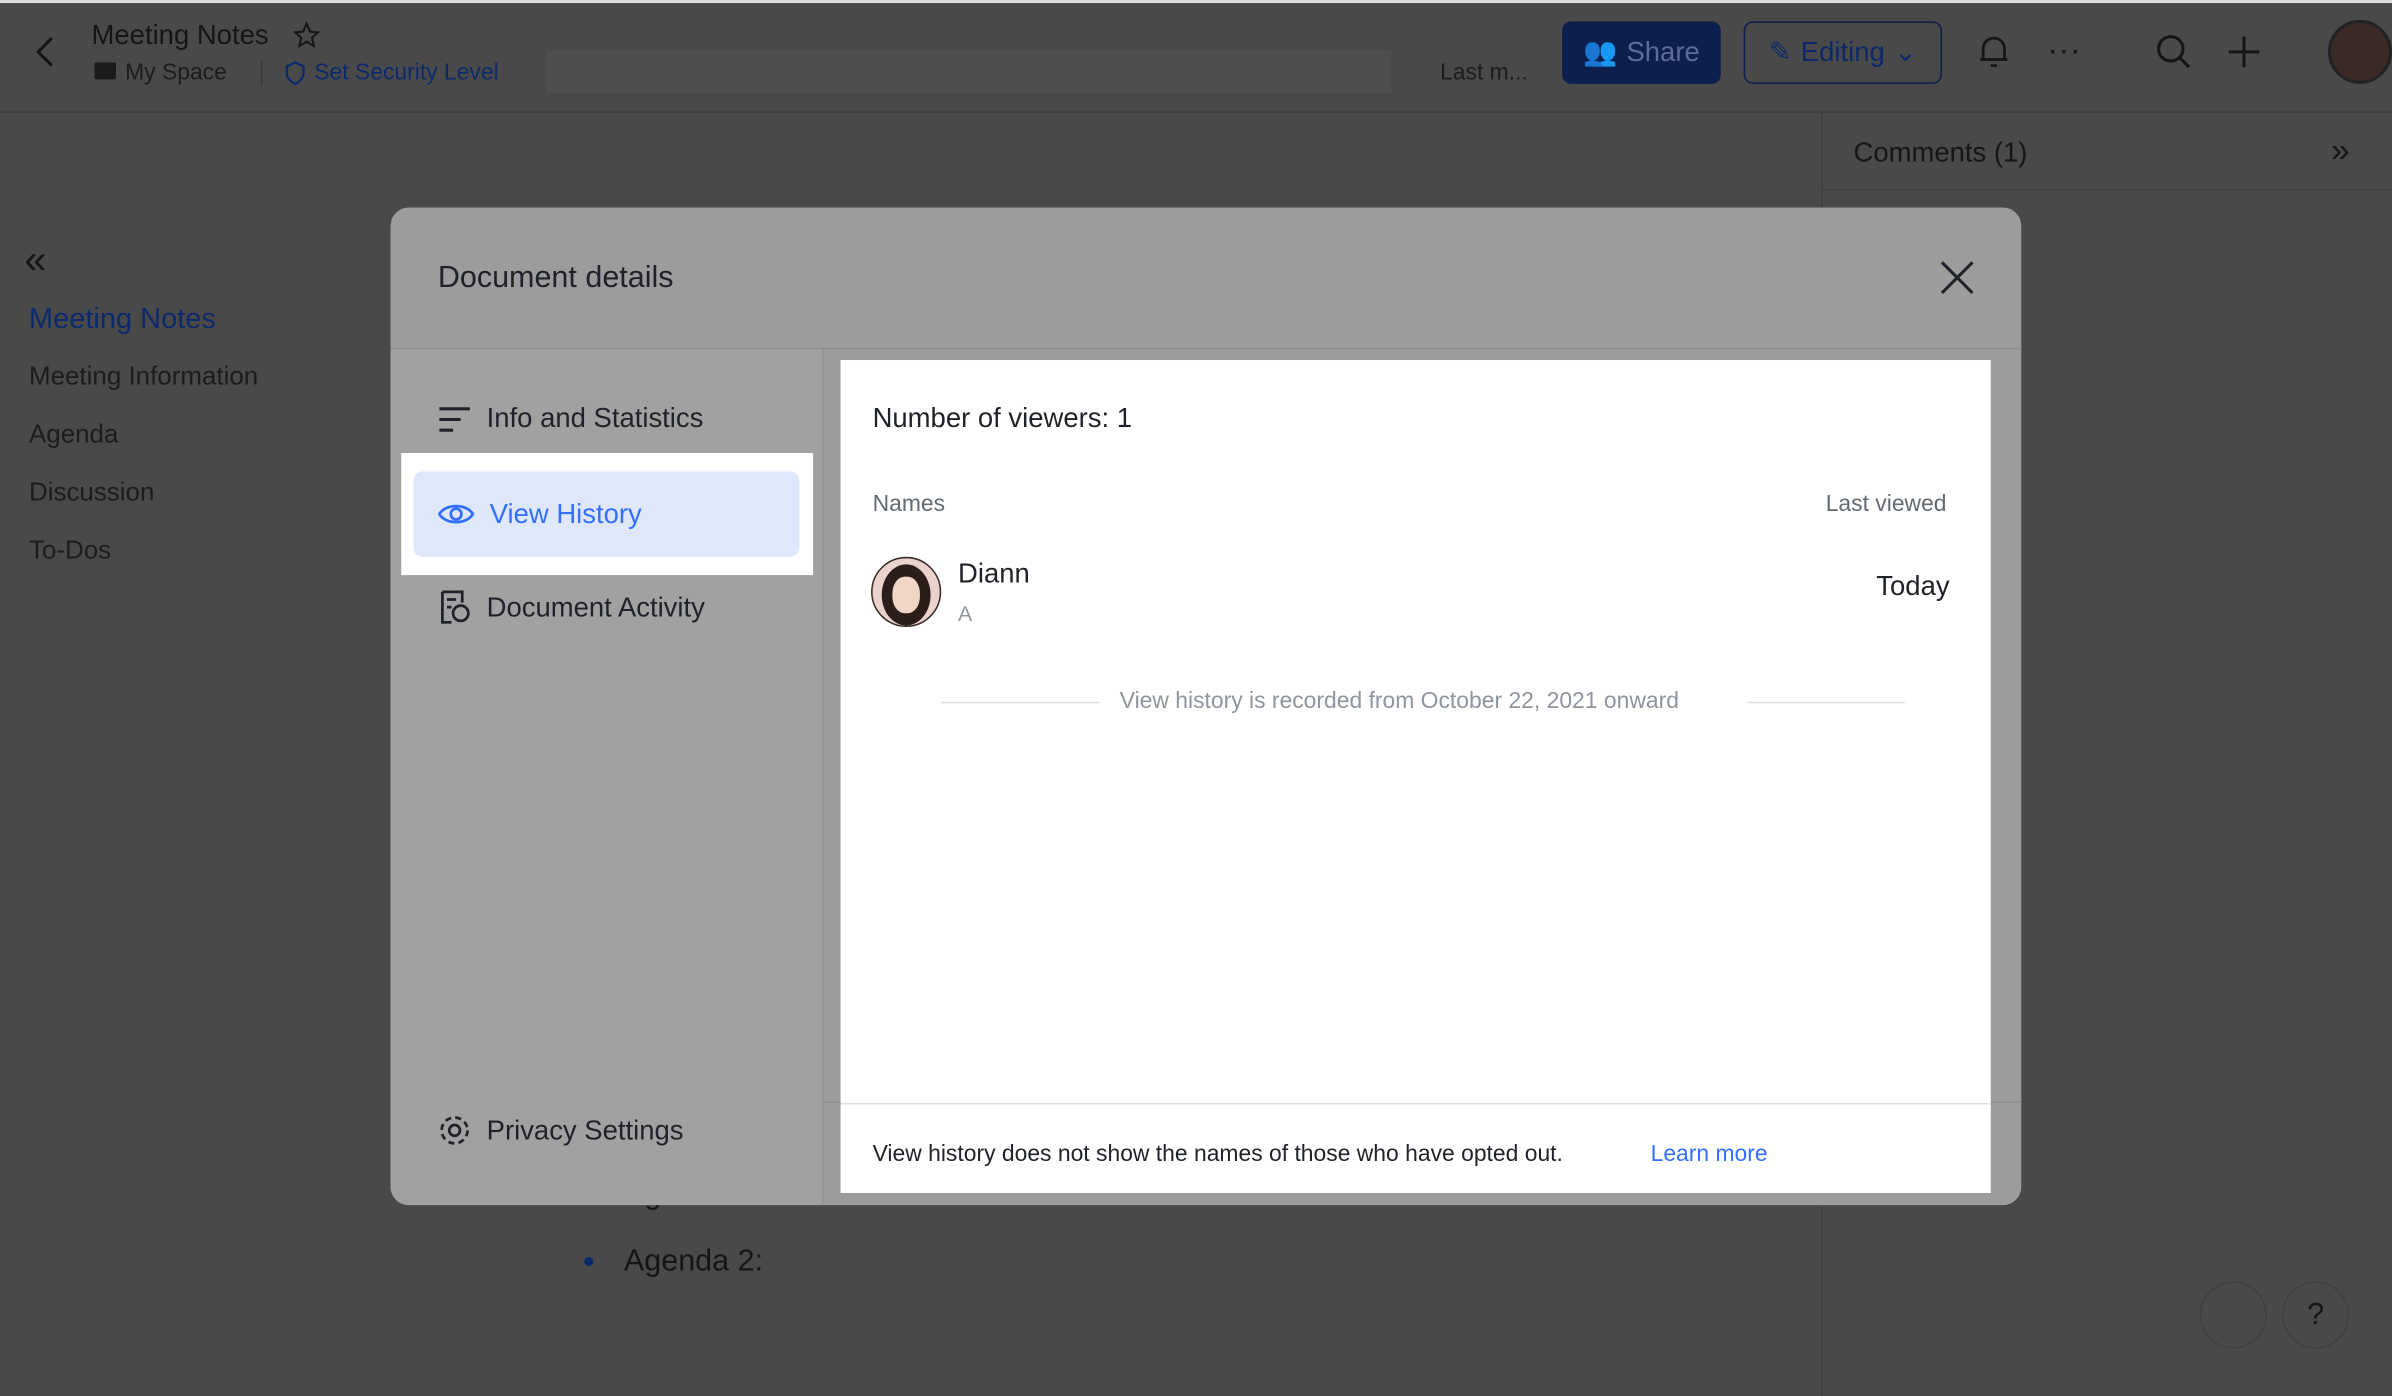 This screenshot has height=1396, width=2392. What do you see at coordinates (180, 35) in the screenshot?
I see `doc-title: Meeting Notes` at bounding box center [180, 35].